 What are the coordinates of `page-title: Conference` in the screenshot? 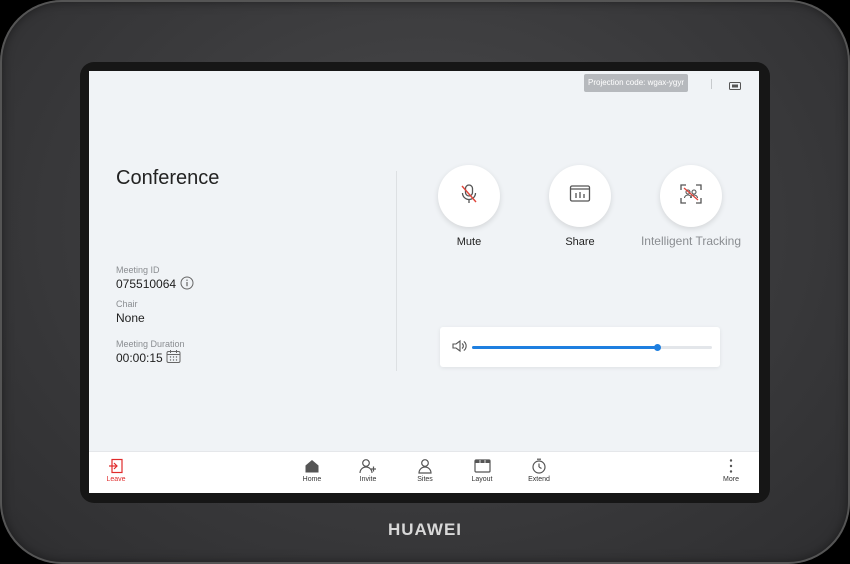 It's located at (168, 178).